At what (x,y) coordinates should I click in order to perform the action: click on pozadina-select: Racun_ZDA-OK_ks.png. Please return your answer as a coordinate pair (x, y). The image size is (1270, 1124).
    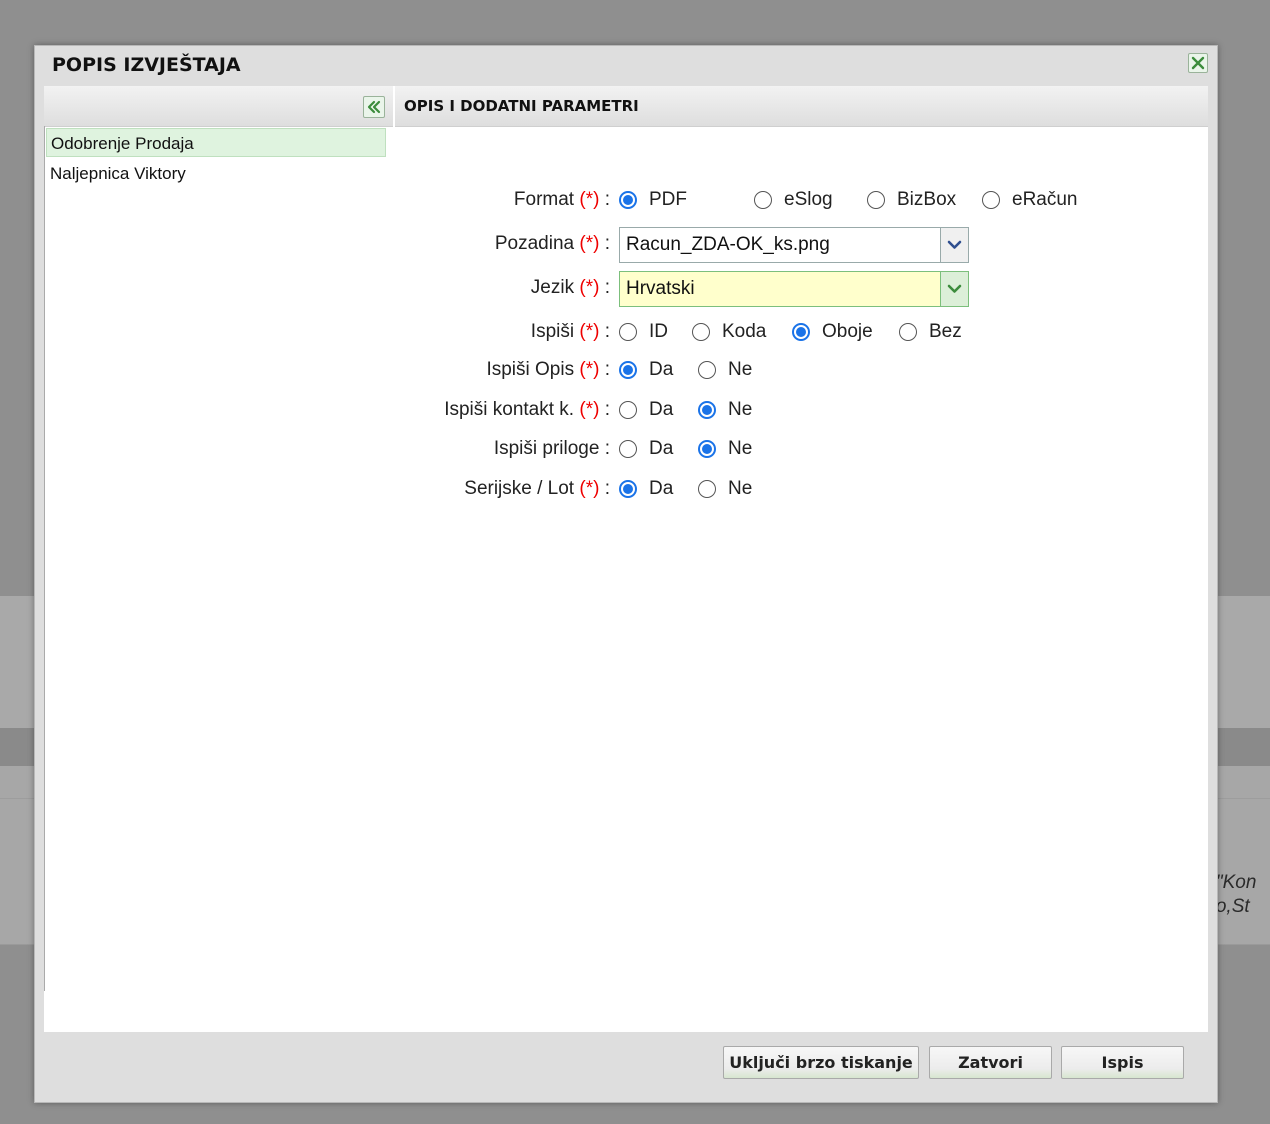
    Looking at the image, I should click on (794, 245).